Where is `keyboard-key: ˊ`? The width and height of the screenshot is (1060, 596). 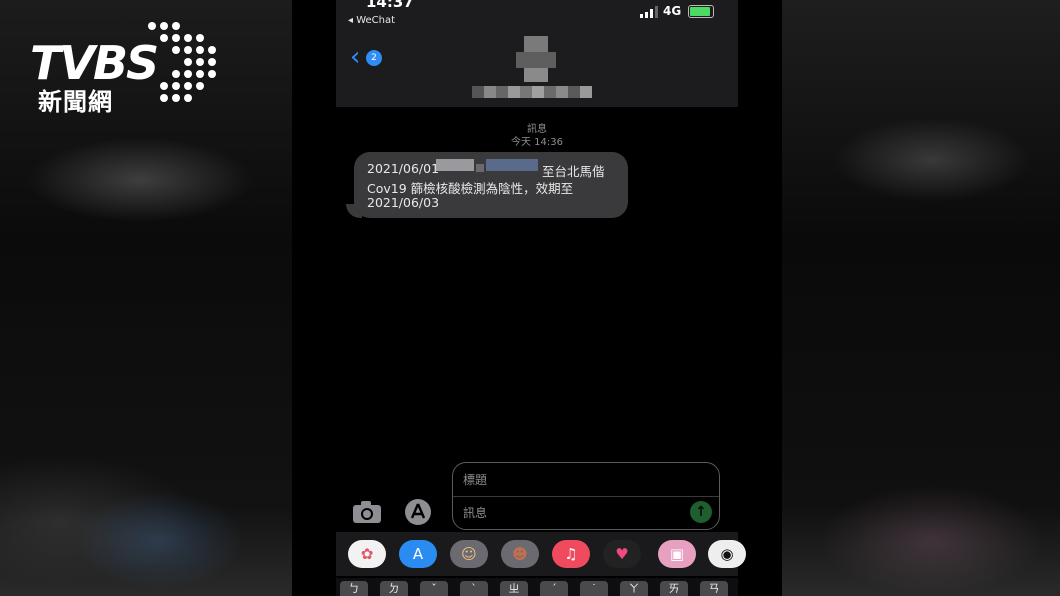
keyboard-key: ˊ is located at coordinates (554, 588).